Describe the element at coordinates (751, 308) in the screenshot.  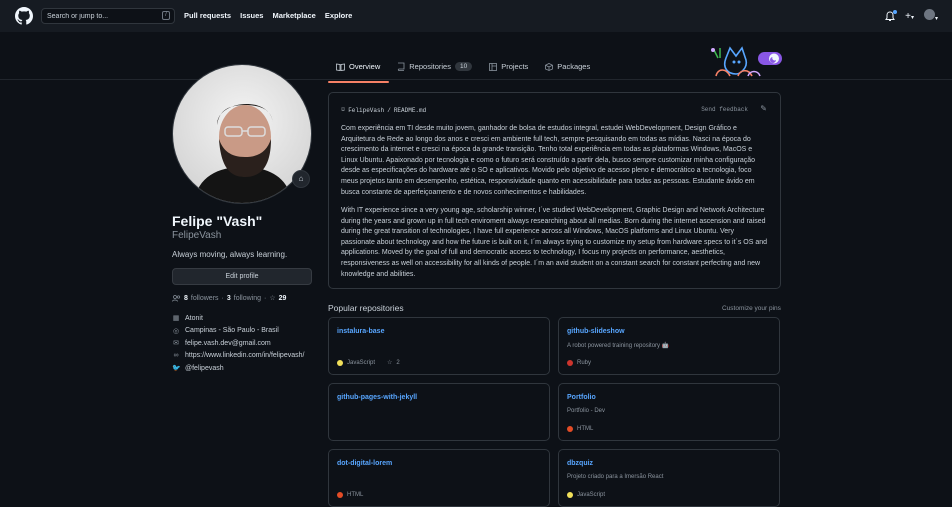
I see `customize-pins-link: Customize your pins` at that location.